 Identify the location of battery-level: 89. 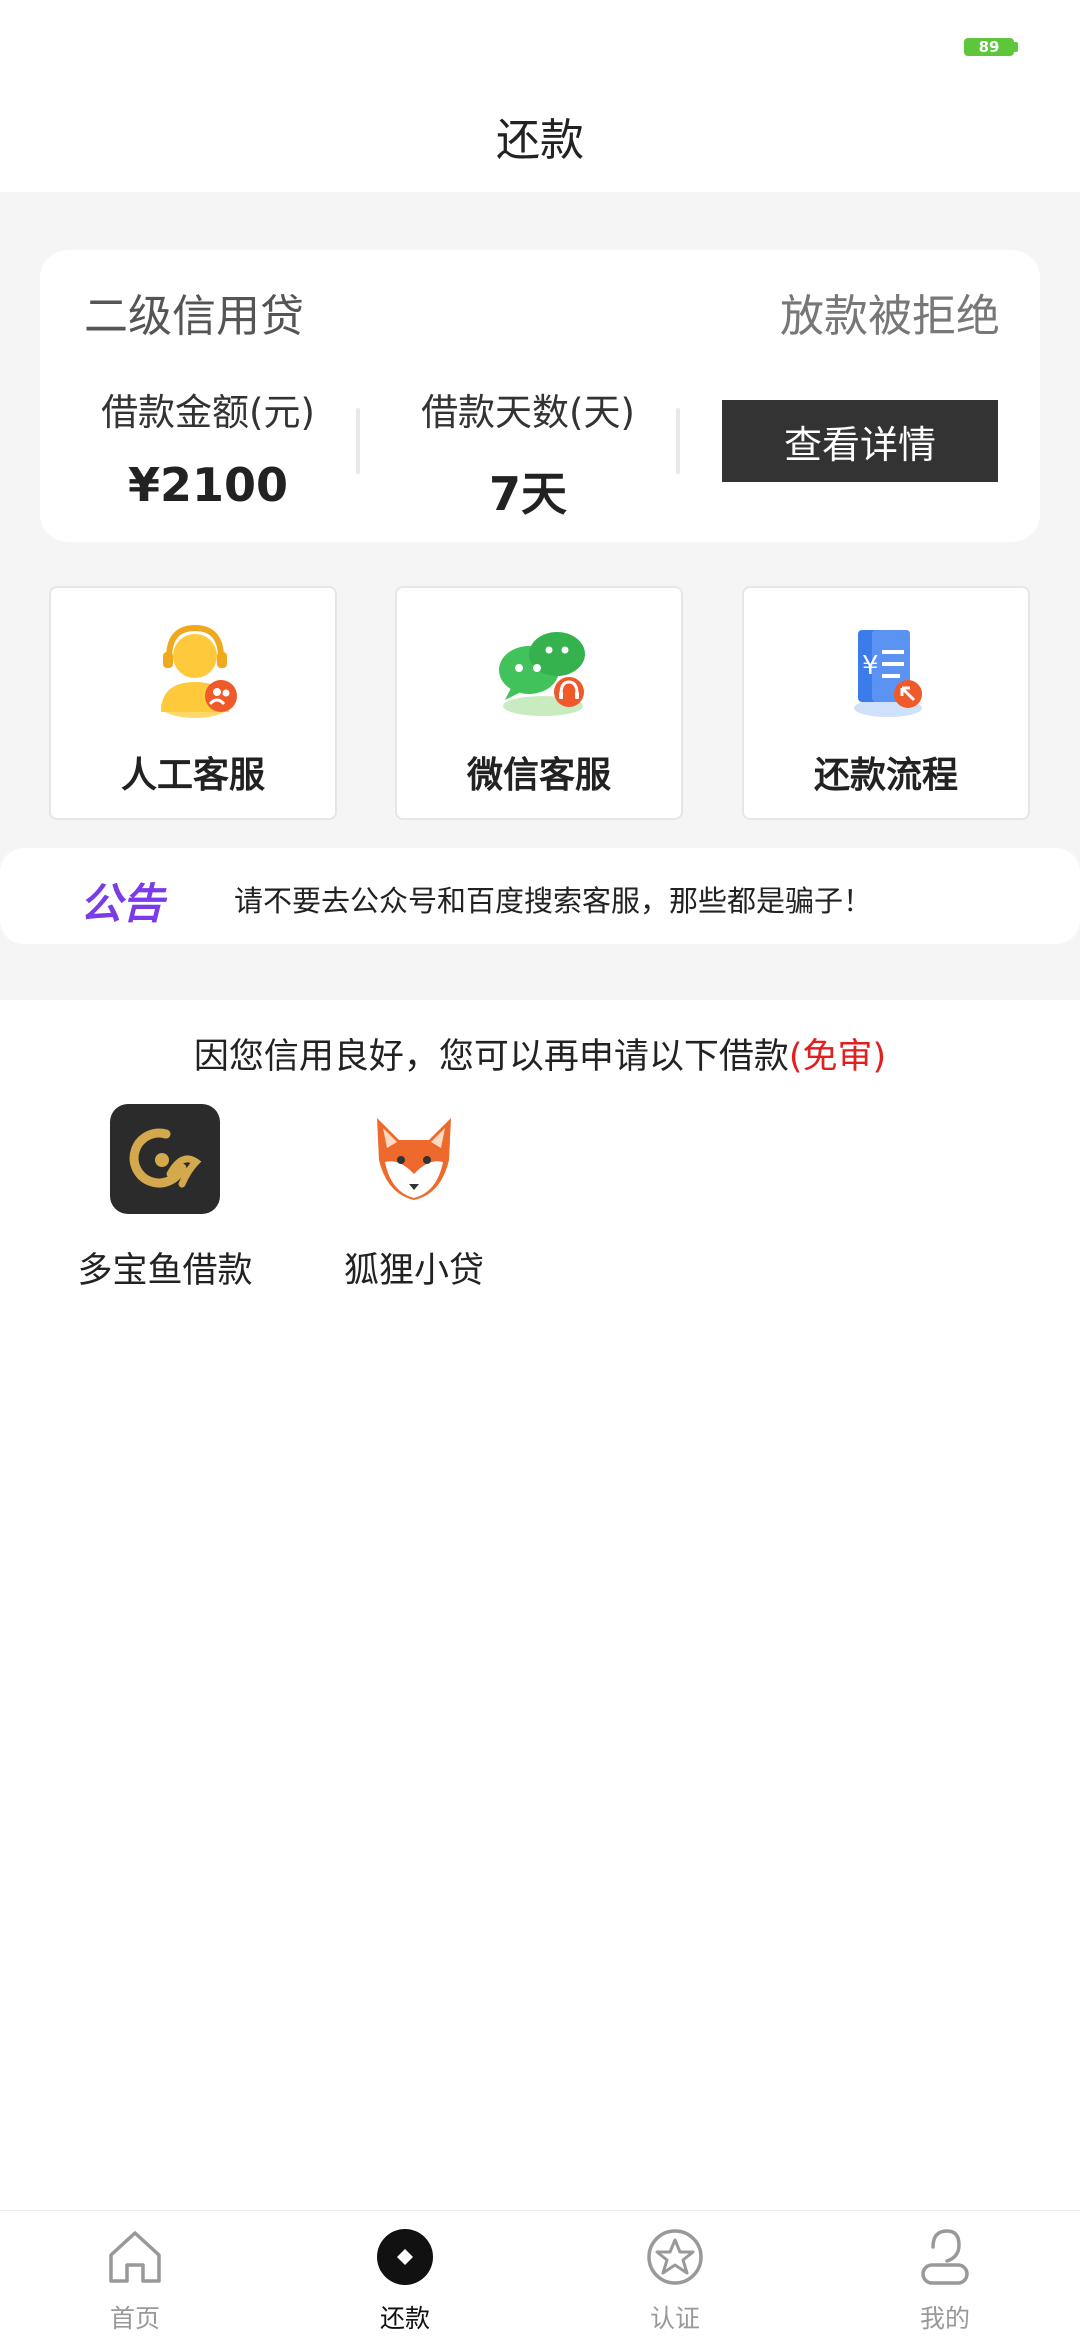
(989, 47).